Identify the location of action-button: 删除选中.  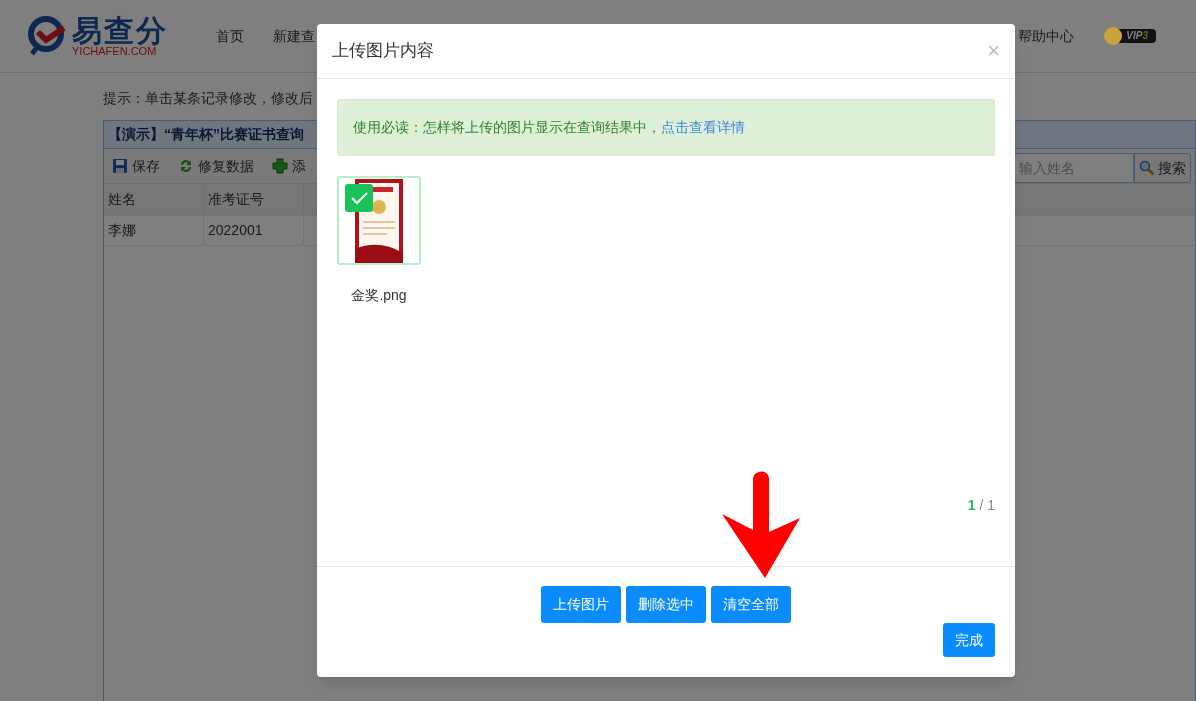
(666, 604).